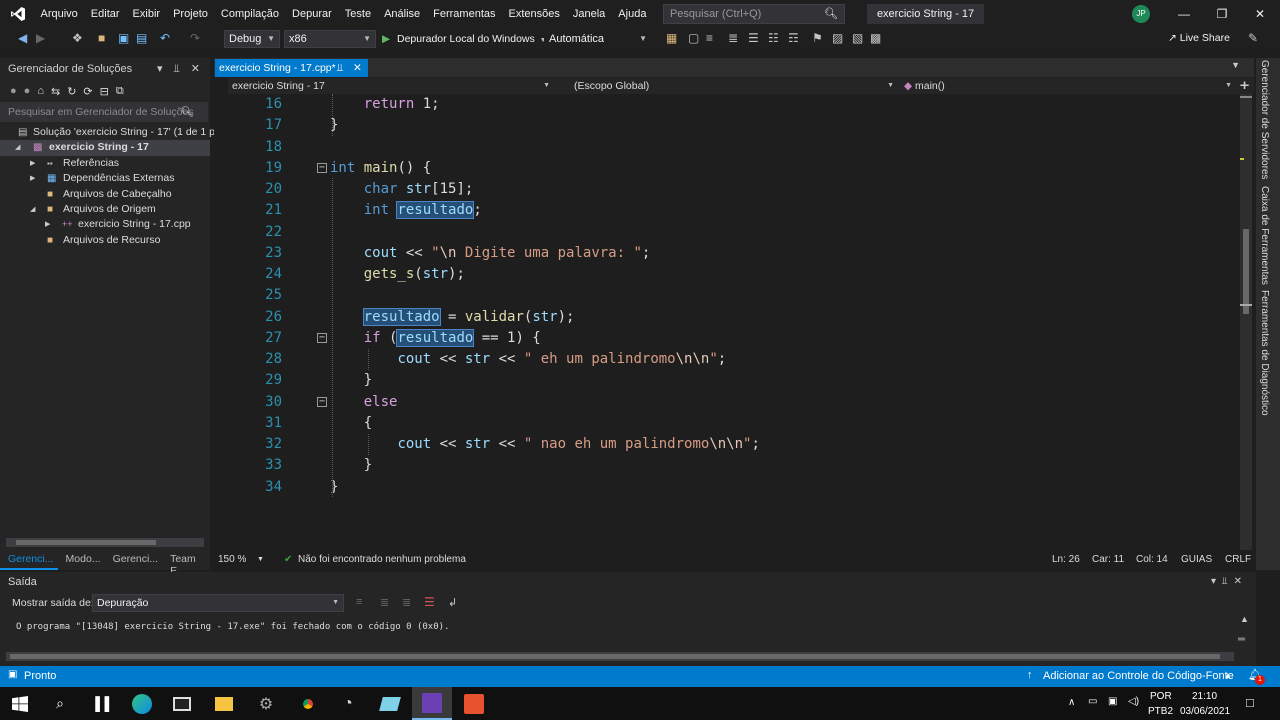 Image resolution: width=1280 pixels, height=720 pixels. What do you see at coordinates (55, 91) in the screenshot?
I see `sync-icon: ⇆` at bounding box center [55, 91].